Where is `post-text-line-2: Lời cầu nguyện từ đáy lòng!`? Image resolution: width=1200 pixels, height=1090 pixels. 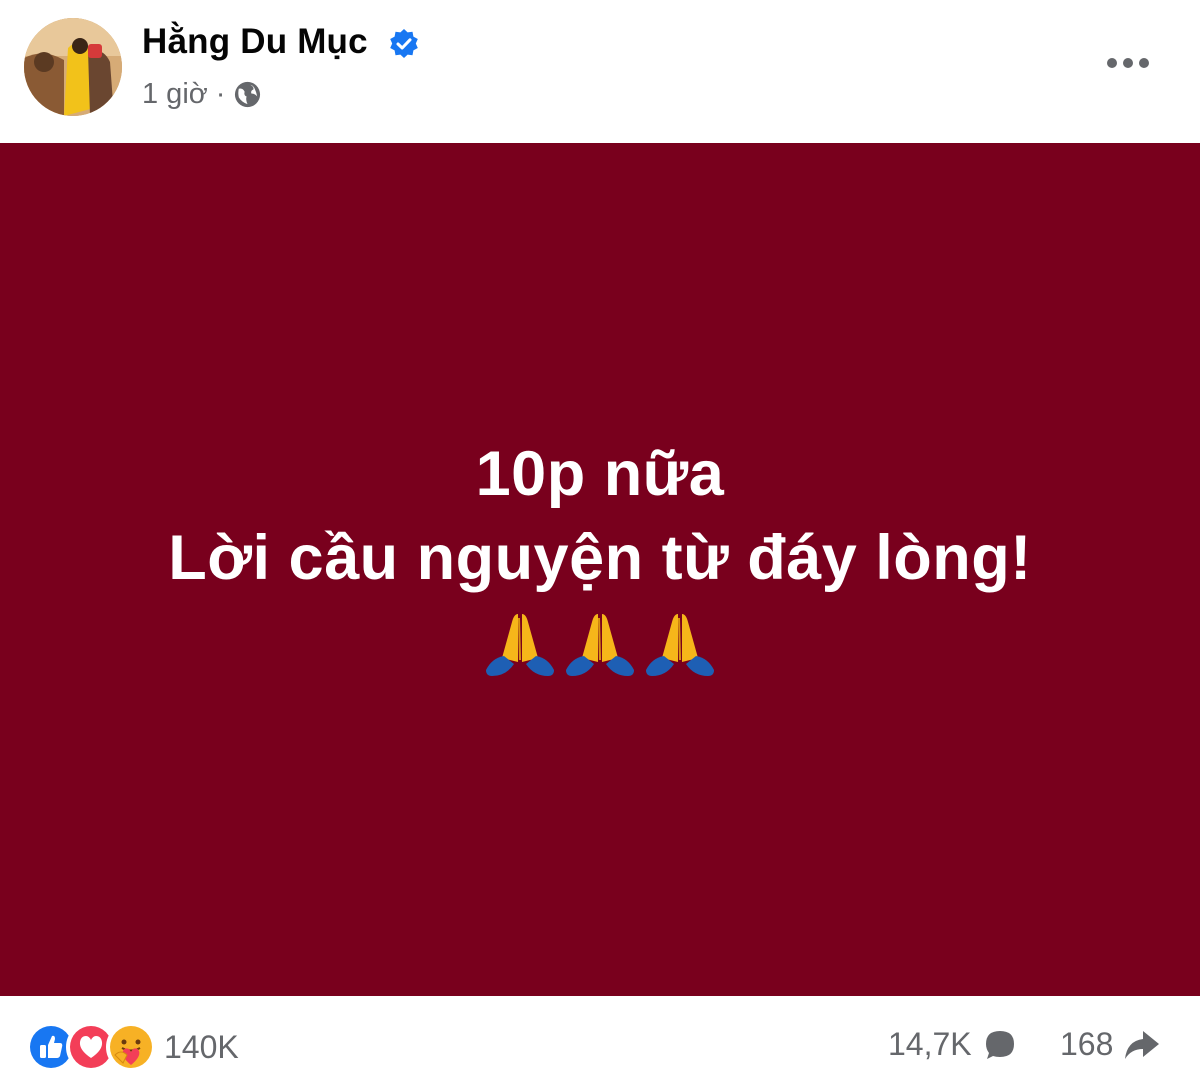
post-text-line-2: Lời cầu nguyện từ đáy lòng! is located at coordinates (600, 557).